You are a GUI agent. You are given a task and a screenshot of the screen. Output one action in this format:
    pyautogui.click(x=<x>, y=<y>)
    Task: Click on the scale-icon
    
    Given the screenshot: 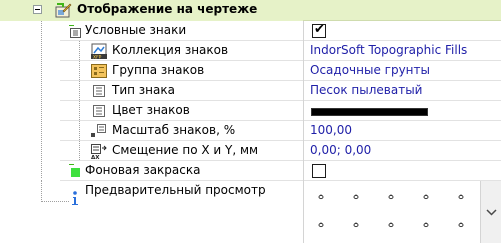 What is the action you would take?
    pyautogui.click(x=98, y=130)
    